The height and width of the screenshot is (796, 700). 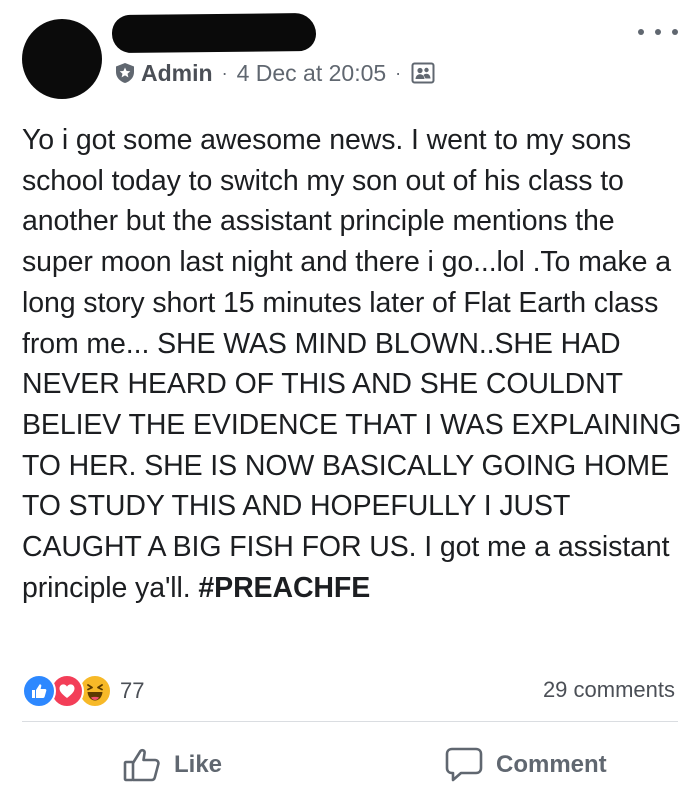 I want to click on comment-label: Comment, so click(x=551, y=764).